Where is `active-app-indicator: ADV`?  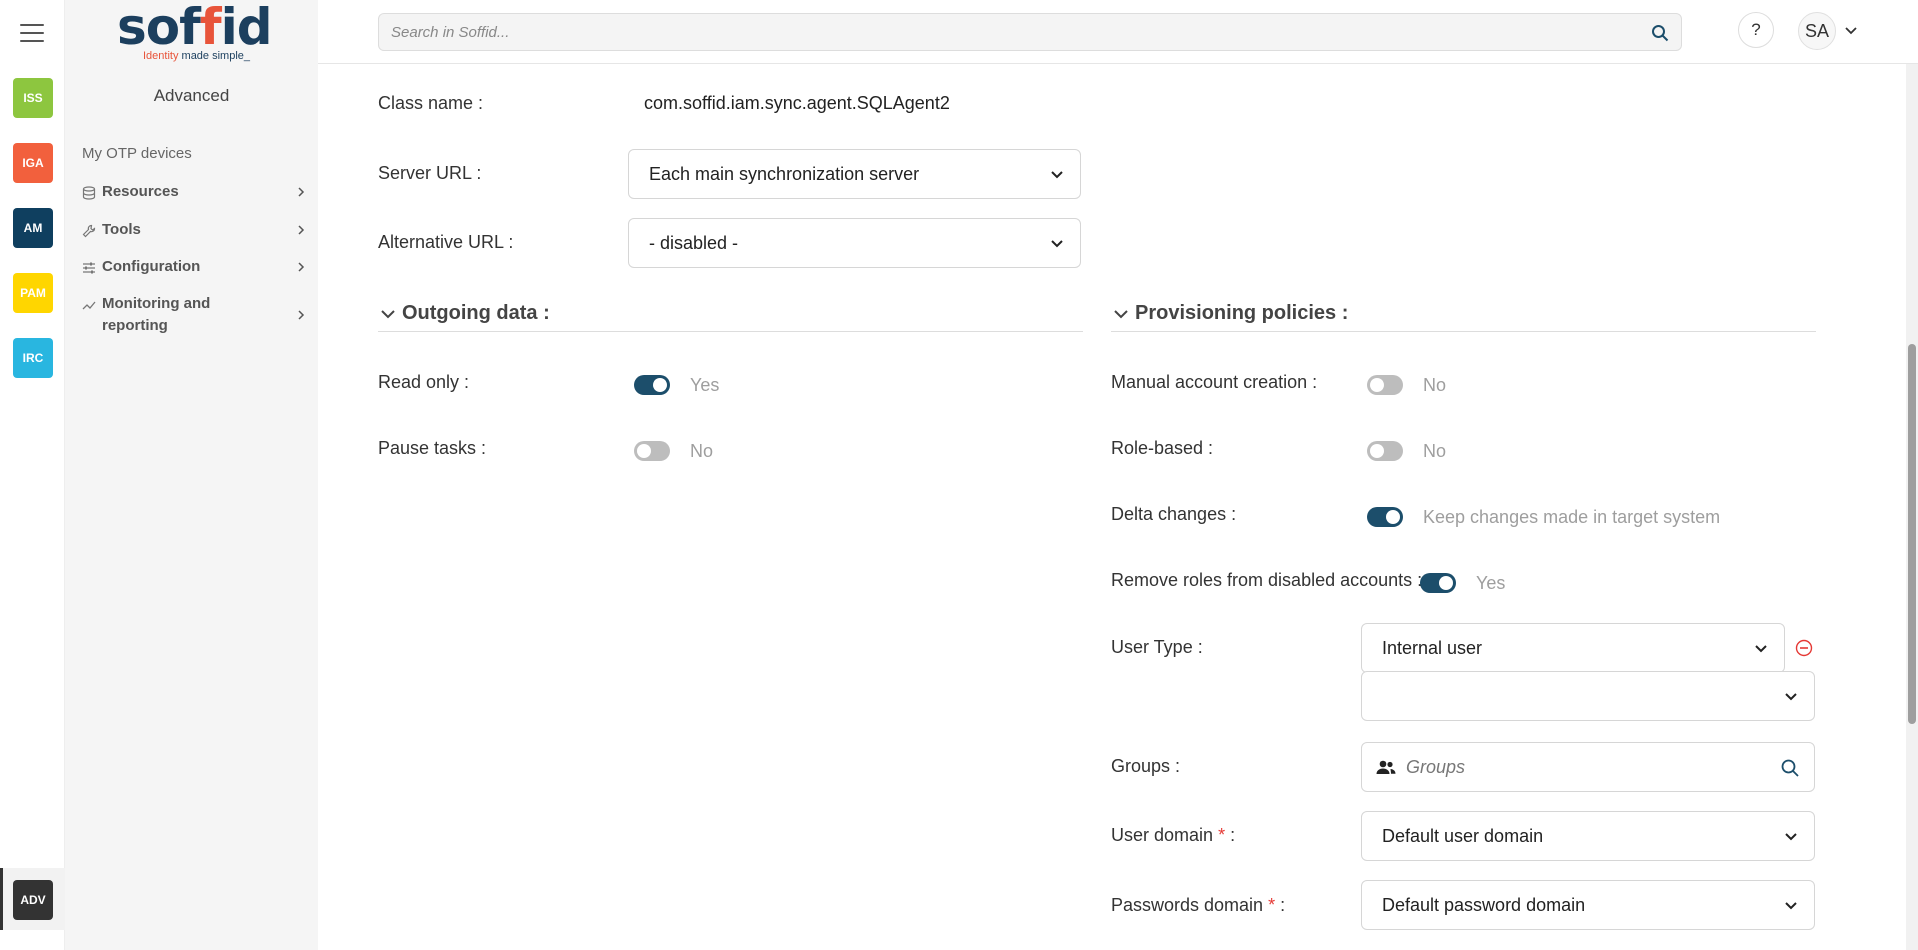 active-app-indicator: ADV is located at coordinates (32, 899).